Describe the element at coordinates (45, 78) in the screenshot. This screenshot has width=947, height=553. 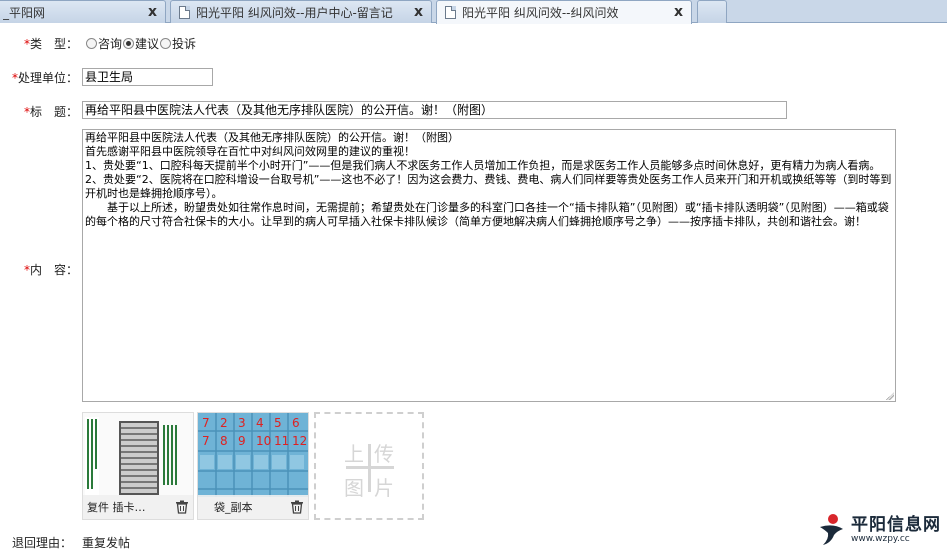
I see `dept-label: *处理单位：` at that location.